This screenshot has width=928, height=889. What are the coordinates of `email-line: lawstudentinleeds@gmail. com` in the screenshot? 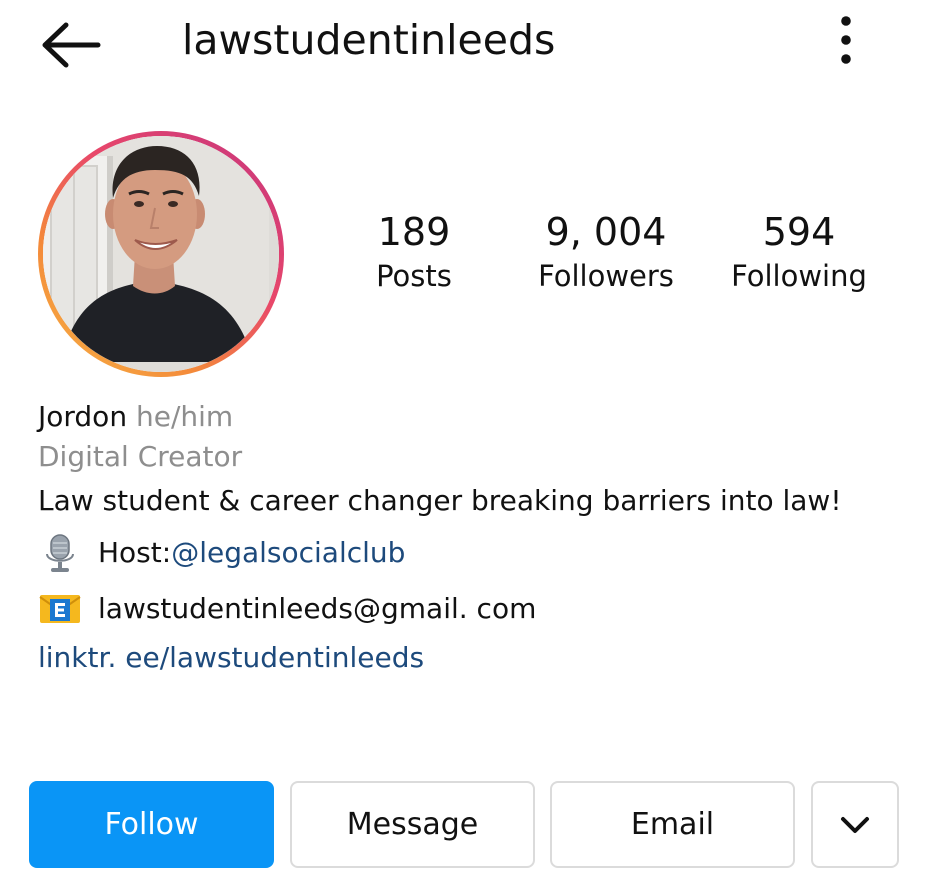 It's located at (468, 609).